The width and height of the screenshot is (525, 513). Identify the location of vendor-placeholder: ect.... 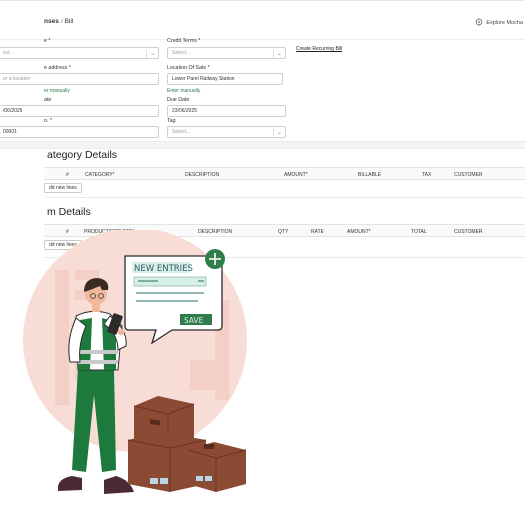
(8, 53).